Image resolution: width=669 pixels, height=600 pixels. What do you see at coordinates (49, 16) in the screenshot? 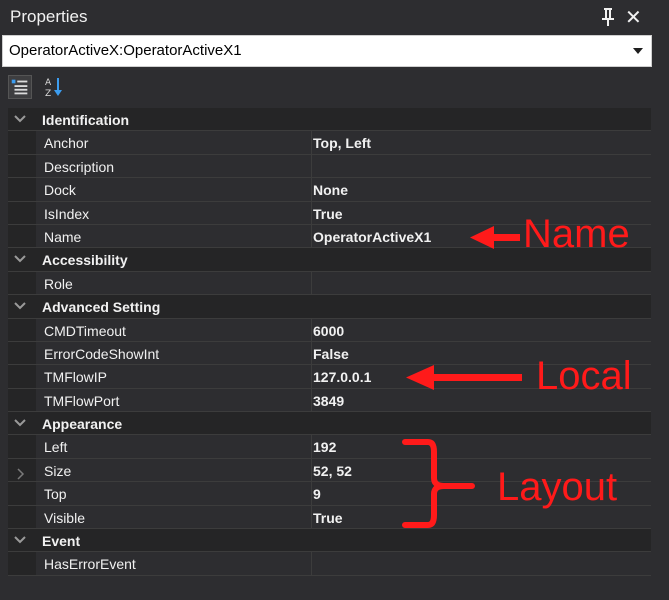
I see `panel-title: Properties` at bounding box center [49, 16].